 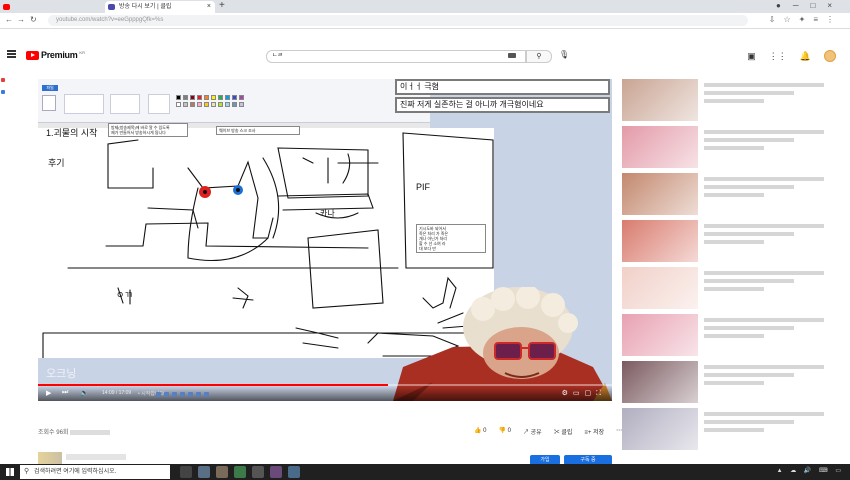 I want to click on play-icon: ▶, so click(x=48, y=393).